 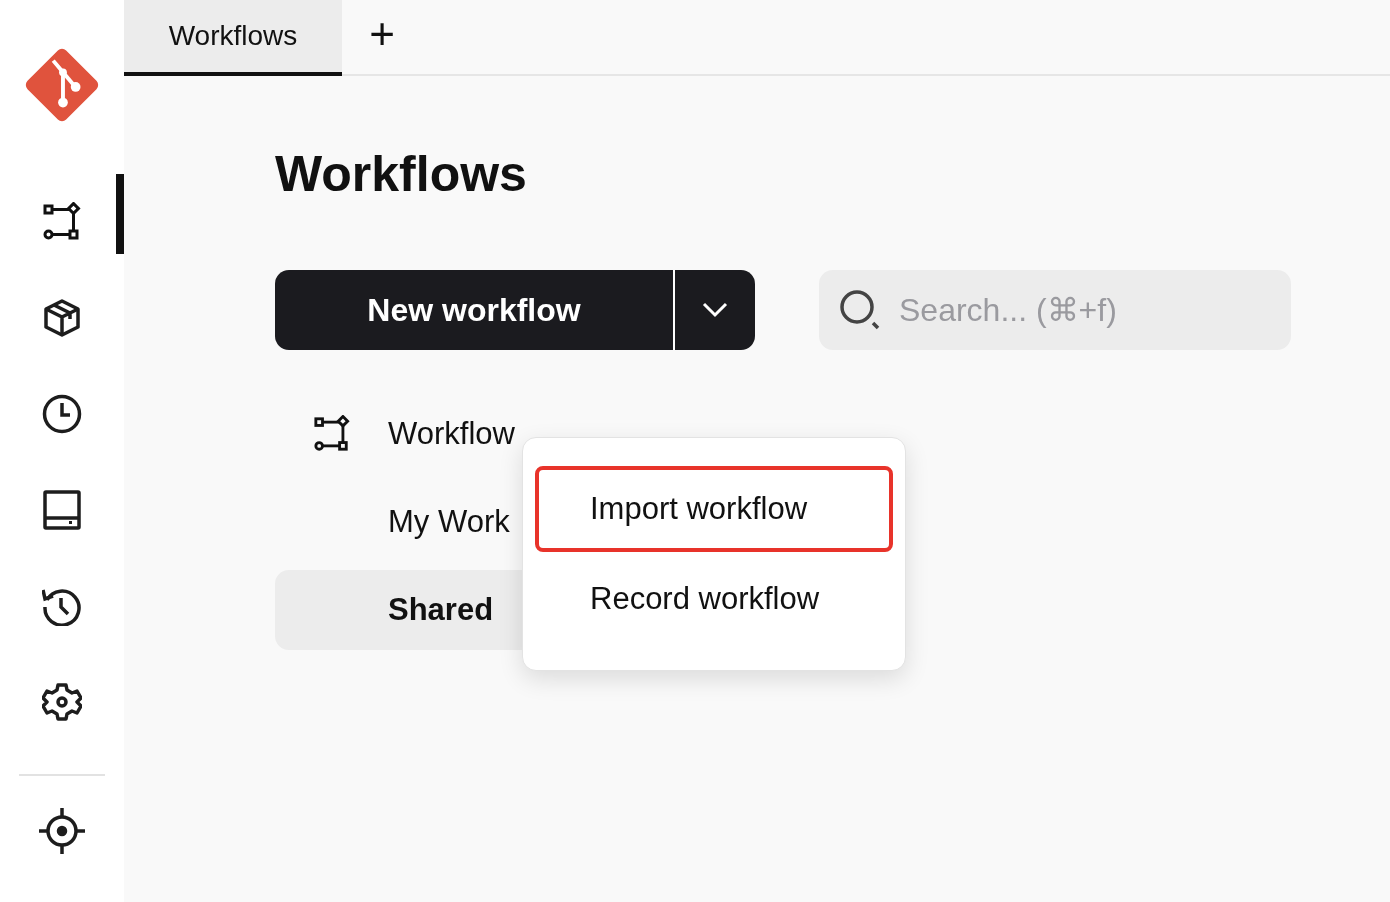 What do you see at coordinates (715, 310) in the screenshot?
I see `chevron-down-icon` at bounding box center [715, 310].